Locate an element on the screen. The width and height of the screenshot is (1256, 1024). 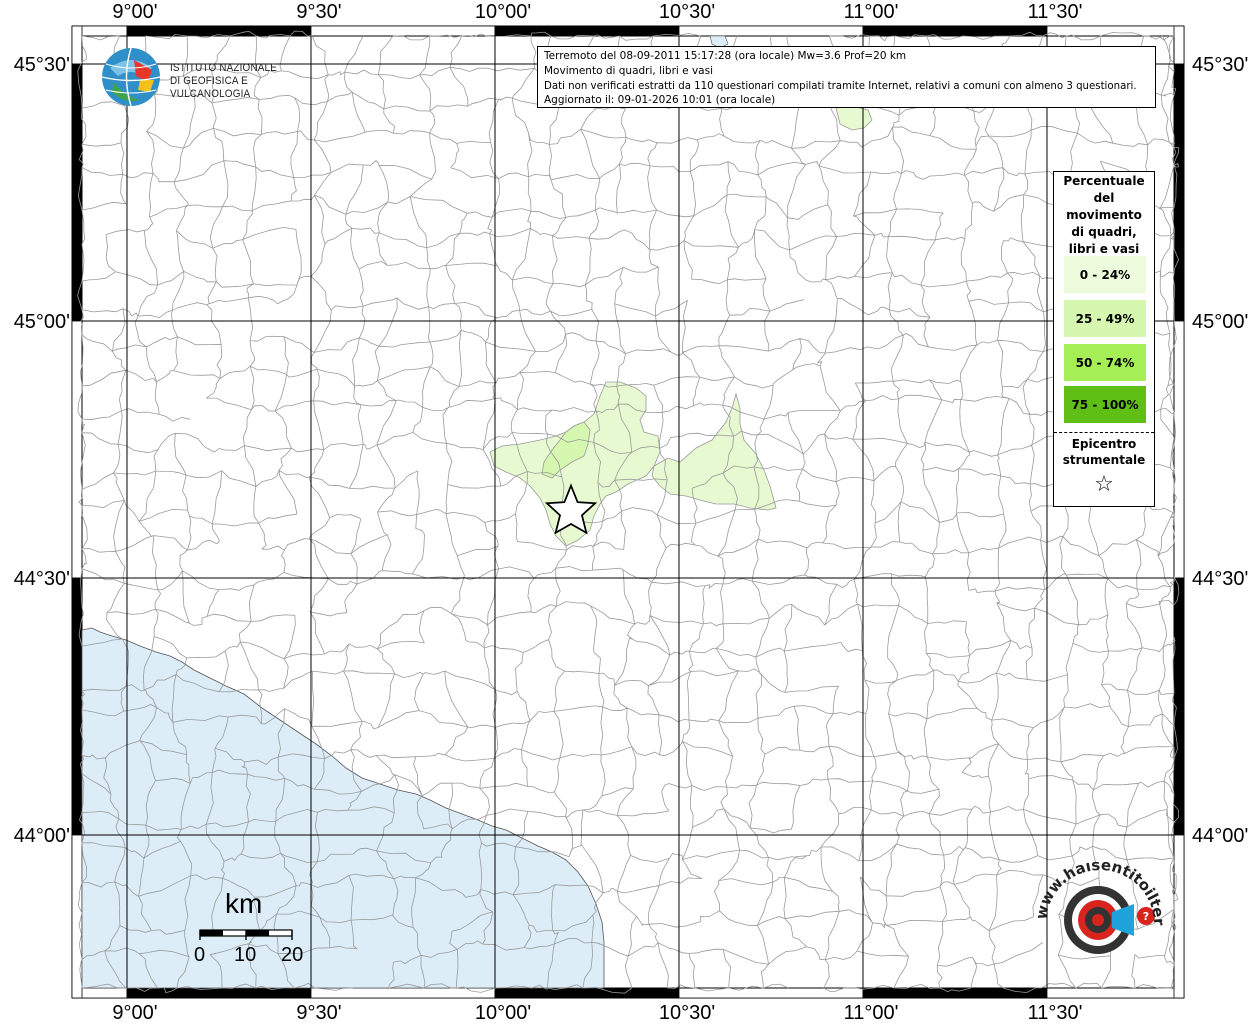
left-lat-label: 45°30' is located at coordinates (42, 65).